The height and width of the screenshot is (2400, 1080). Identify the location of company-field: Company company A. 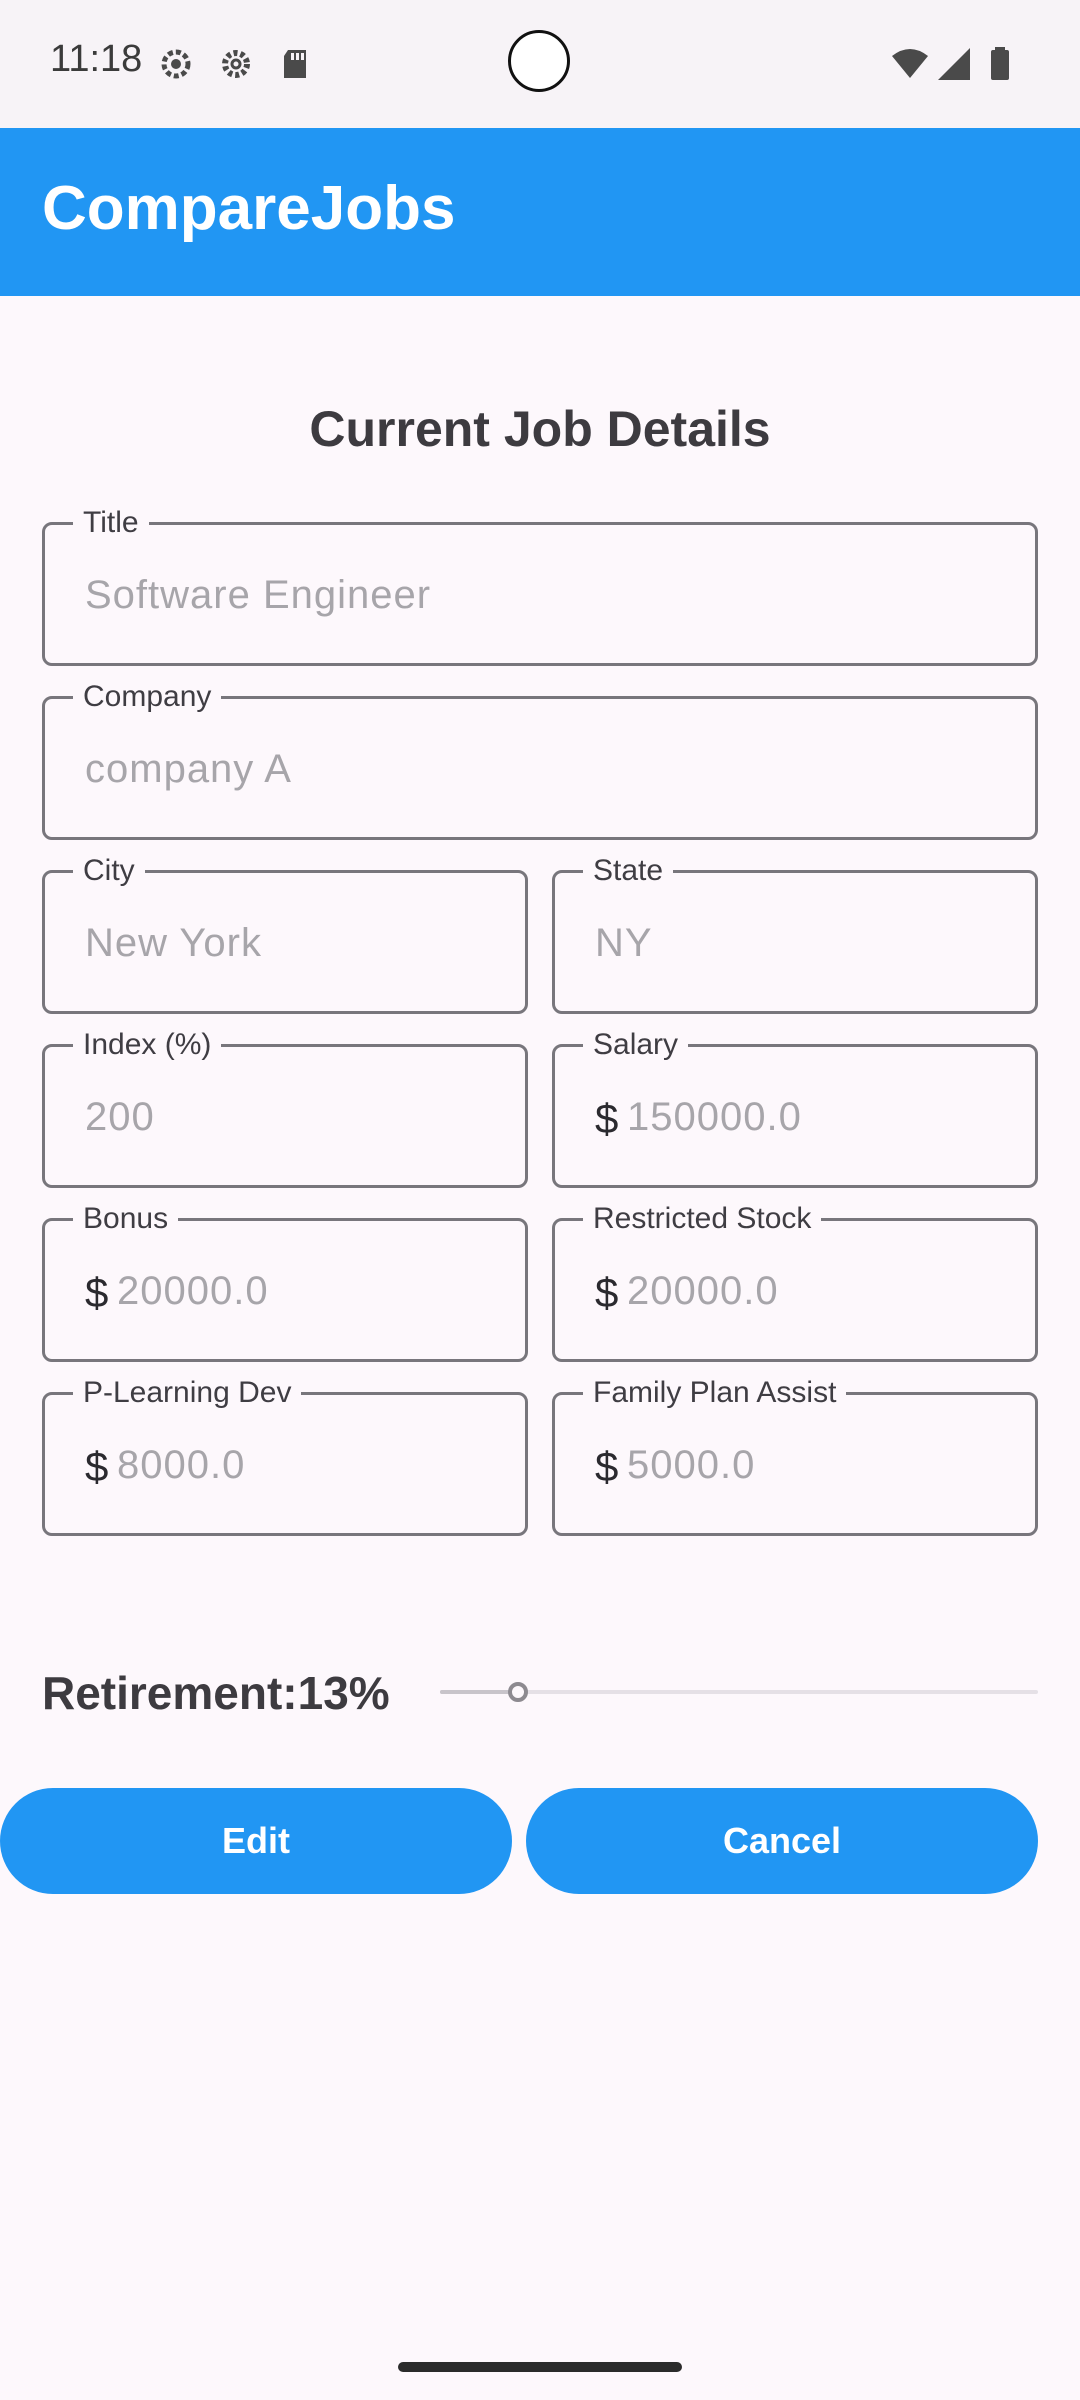
(540, 759).